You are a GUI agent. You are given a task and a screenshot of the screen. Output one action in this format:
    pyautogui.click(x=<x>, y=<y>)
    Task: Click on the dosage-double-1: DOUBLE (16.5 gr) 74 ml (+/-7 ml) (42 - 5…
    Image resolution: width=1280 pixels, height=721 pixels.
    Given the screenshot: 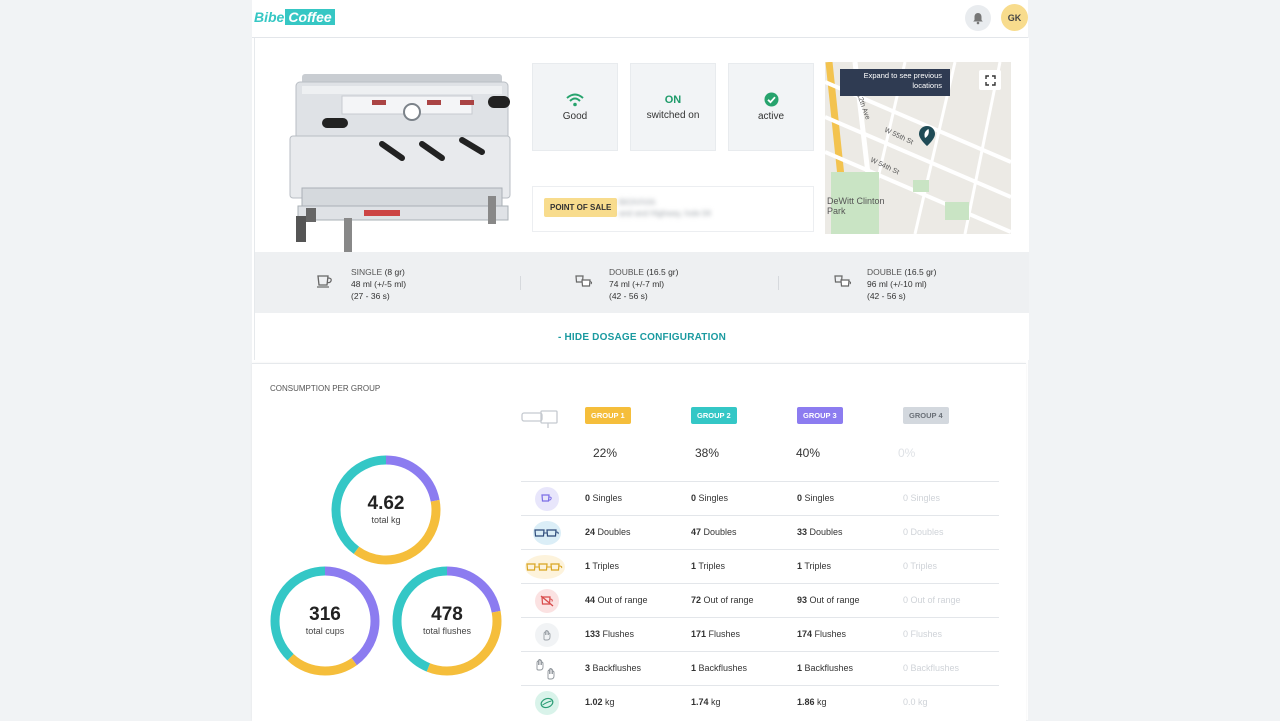 What is the action you would take?
    pyautogui.click(x=643, y=284)
    